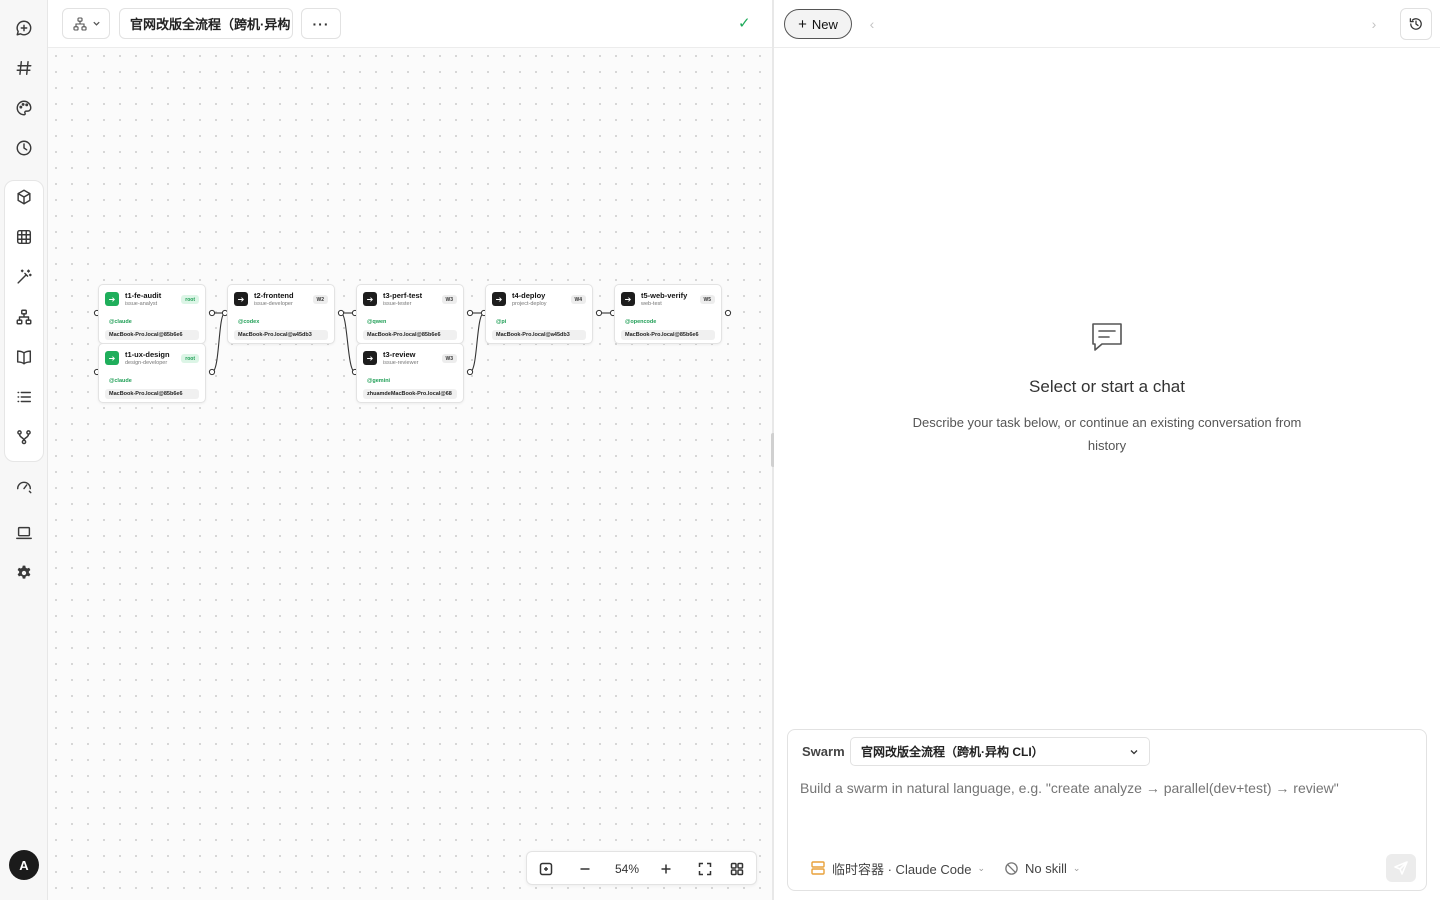 The image size is (1440, 900). What do you see at coordinates (1046, 868) in the screenshot?
I see `skill-label: No skill` at bounding box center [1046, 868].